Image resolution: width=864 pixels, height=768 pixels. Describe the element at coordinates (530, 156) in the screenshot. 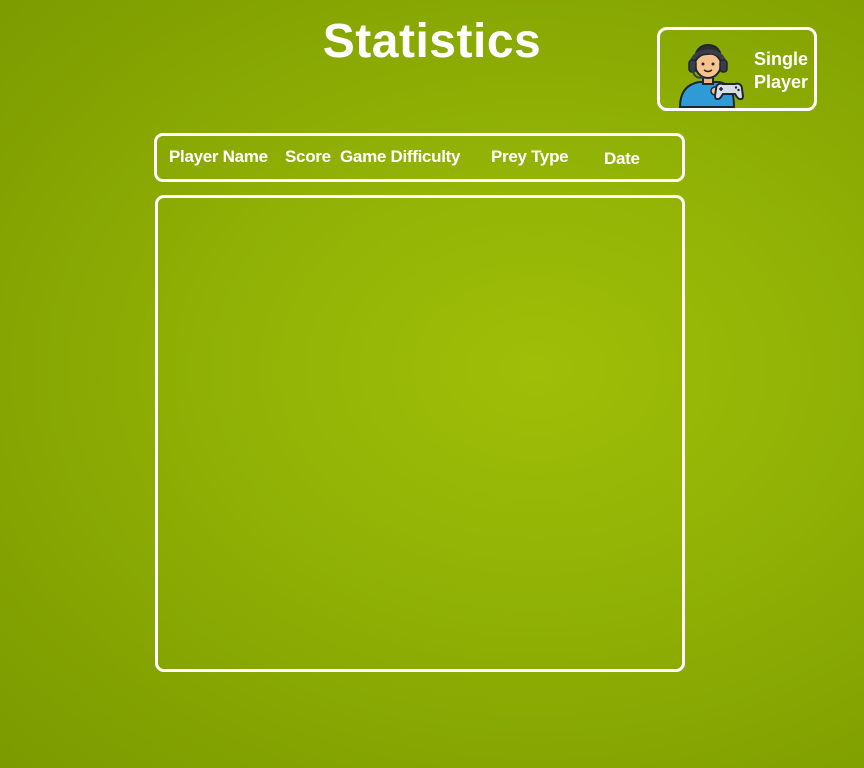

I see `column-header-prey-type: Prey Type` at that location.